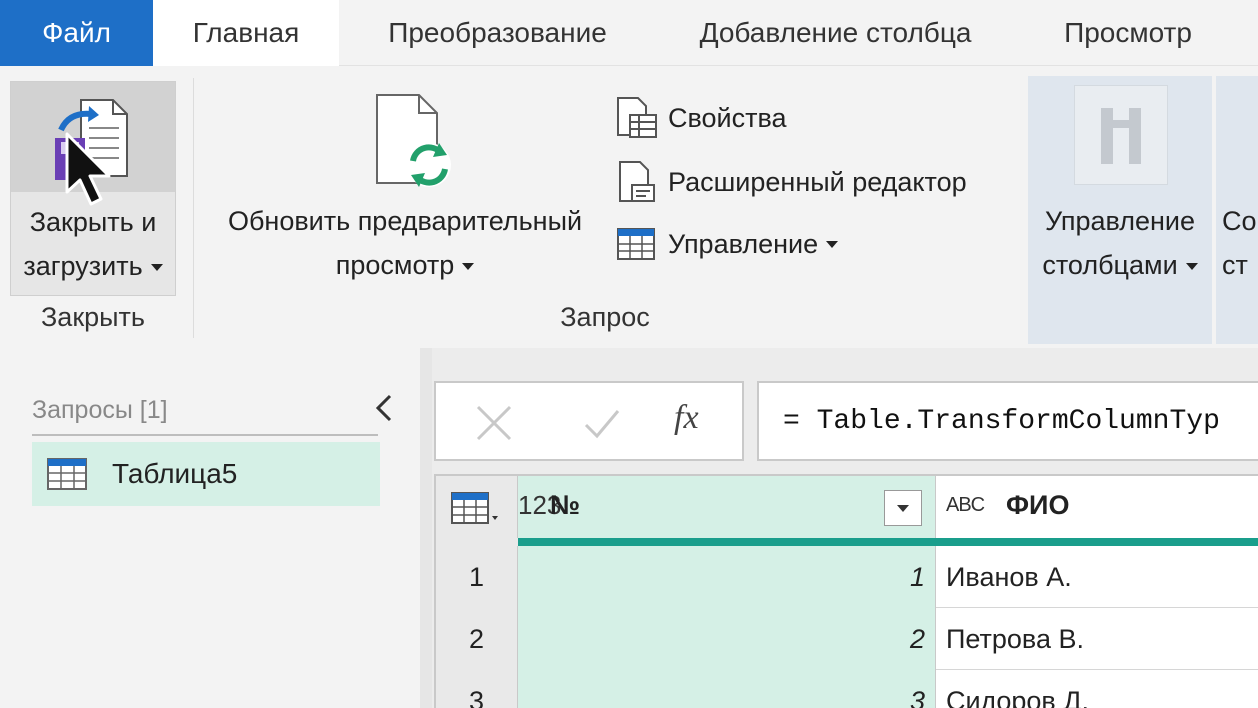 The height and width of the screenshot is (708, 1258). What do you see at coordinates (93, 222) in the screenshot?
I see `close-and-load-label-1: Закрыть и` at bounding box center [93, 222].